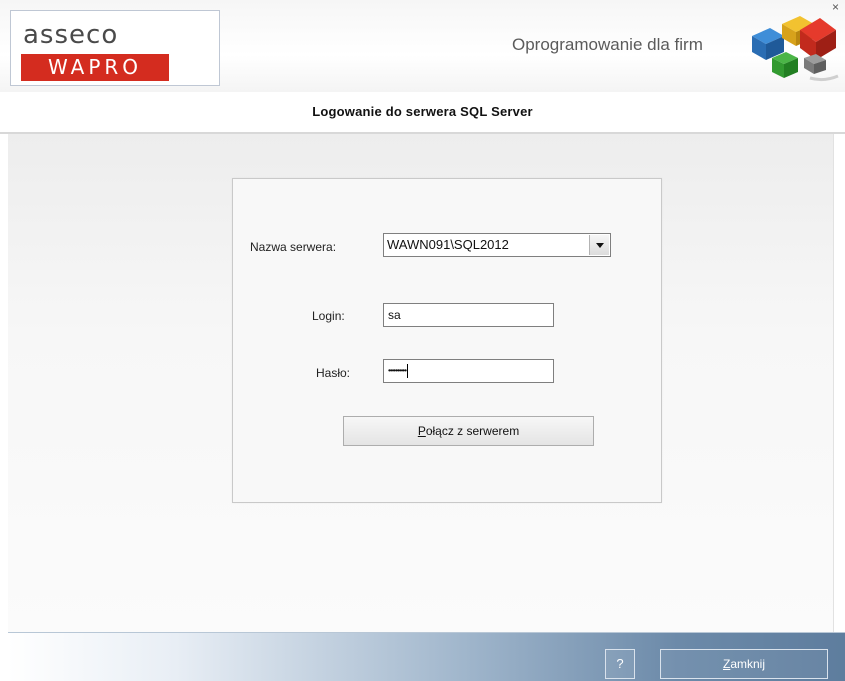 The width and height of the screenshot is (845, 681). What do you see at coordinates (835, 7) in the screenshot?
I see `close-icon: ×` at bounding box center [835, 7].